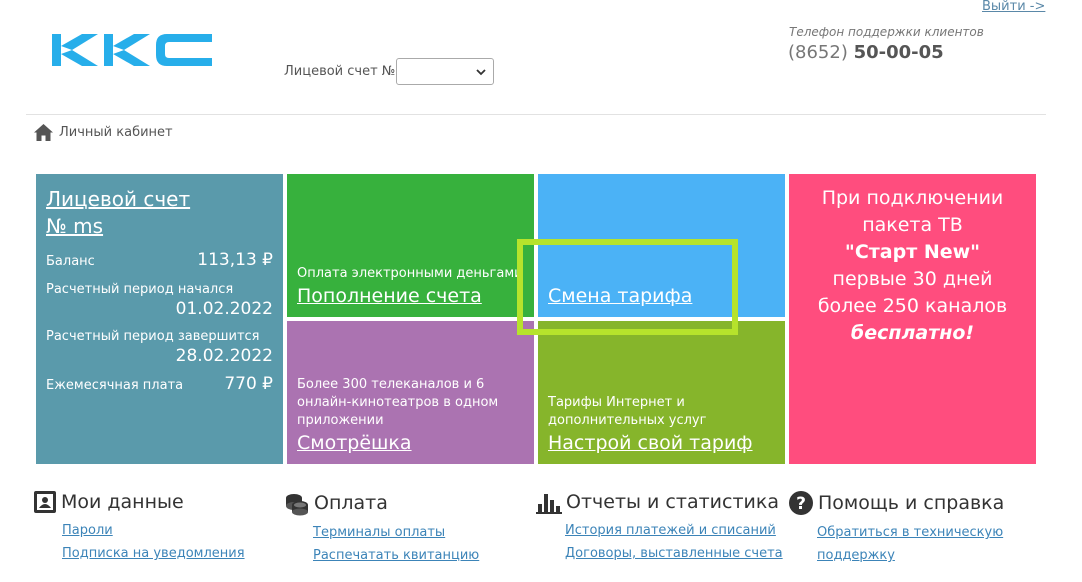  Describe the element at coordinates (340, 71) in the screenshot. I see `account-number-label: Лицевой счет №` at that location.